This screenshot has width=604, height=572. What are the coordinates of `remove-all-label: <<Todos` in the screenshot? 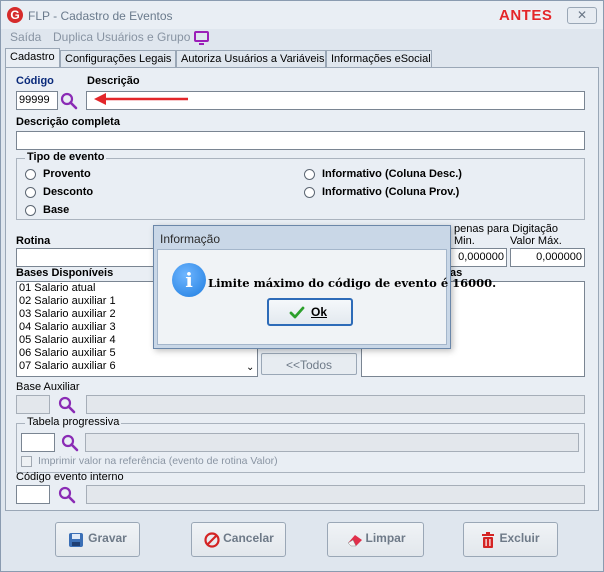 It's located at (309, 365).